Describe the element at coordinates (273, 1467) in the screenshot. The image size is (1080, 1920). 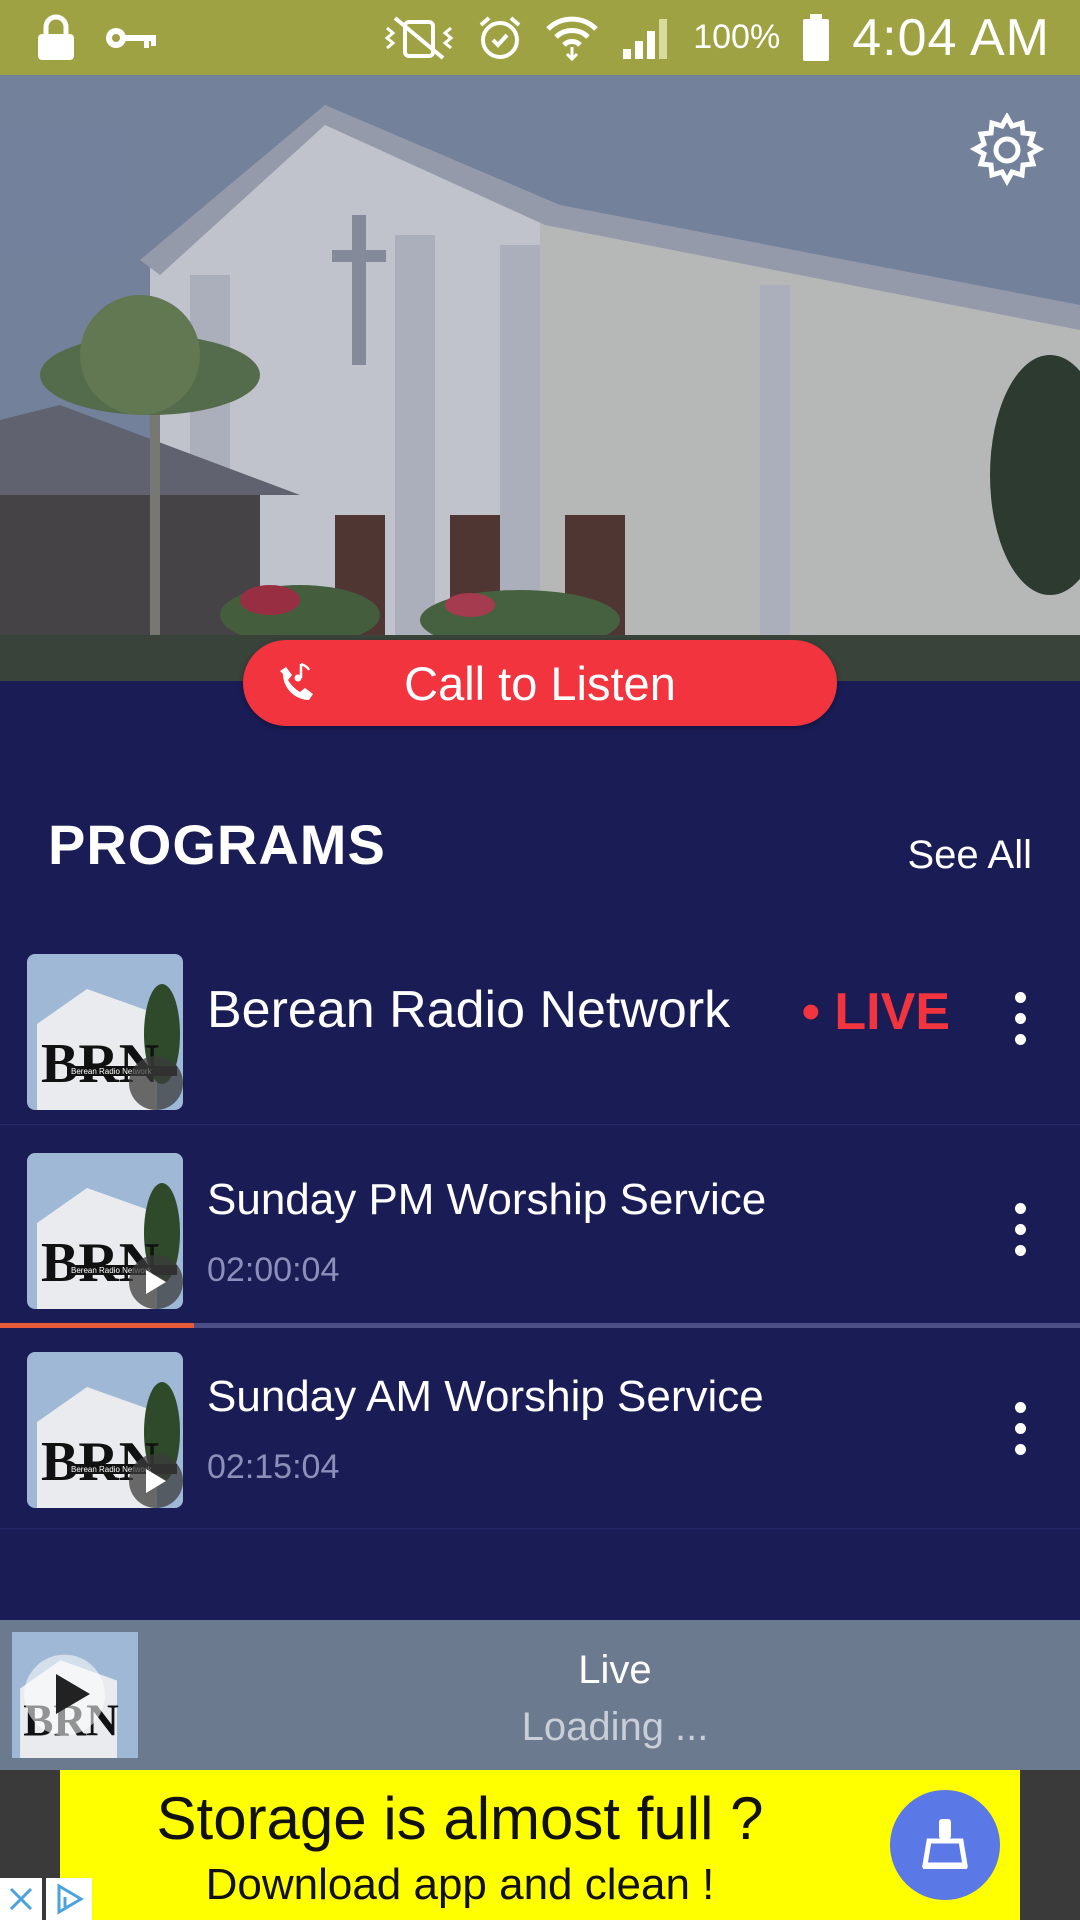
I see `program-duration: 02:15:04` at that location.